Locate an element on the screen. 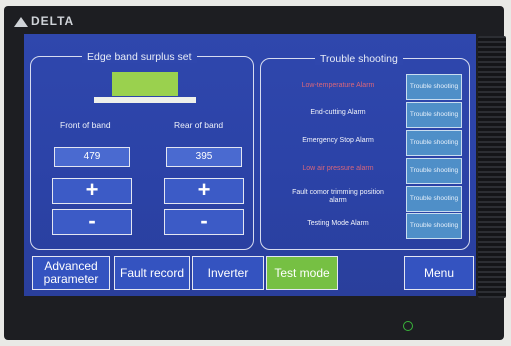  delta-triangle-icon is located at coordinates (21, 21).